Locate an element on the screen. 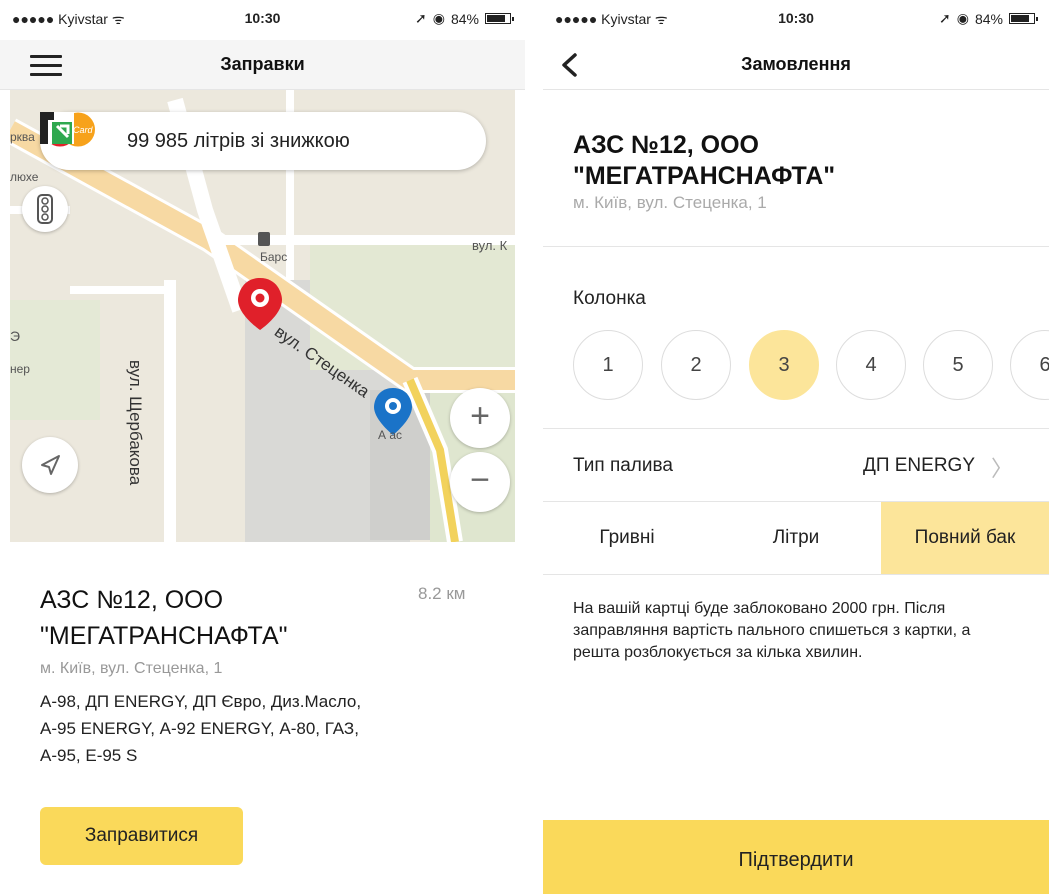  map-label-edge-1: рква is located at coordinates (22, 137).